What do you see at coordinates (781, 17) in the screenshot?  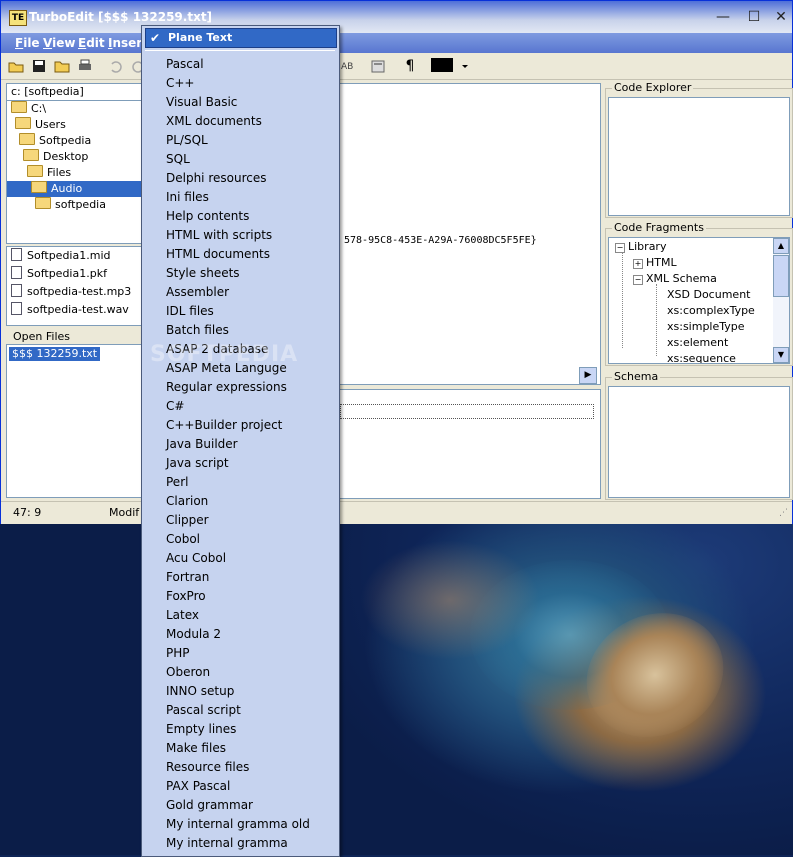 I see `close-button: ✕` at bounding box center [781, 17].